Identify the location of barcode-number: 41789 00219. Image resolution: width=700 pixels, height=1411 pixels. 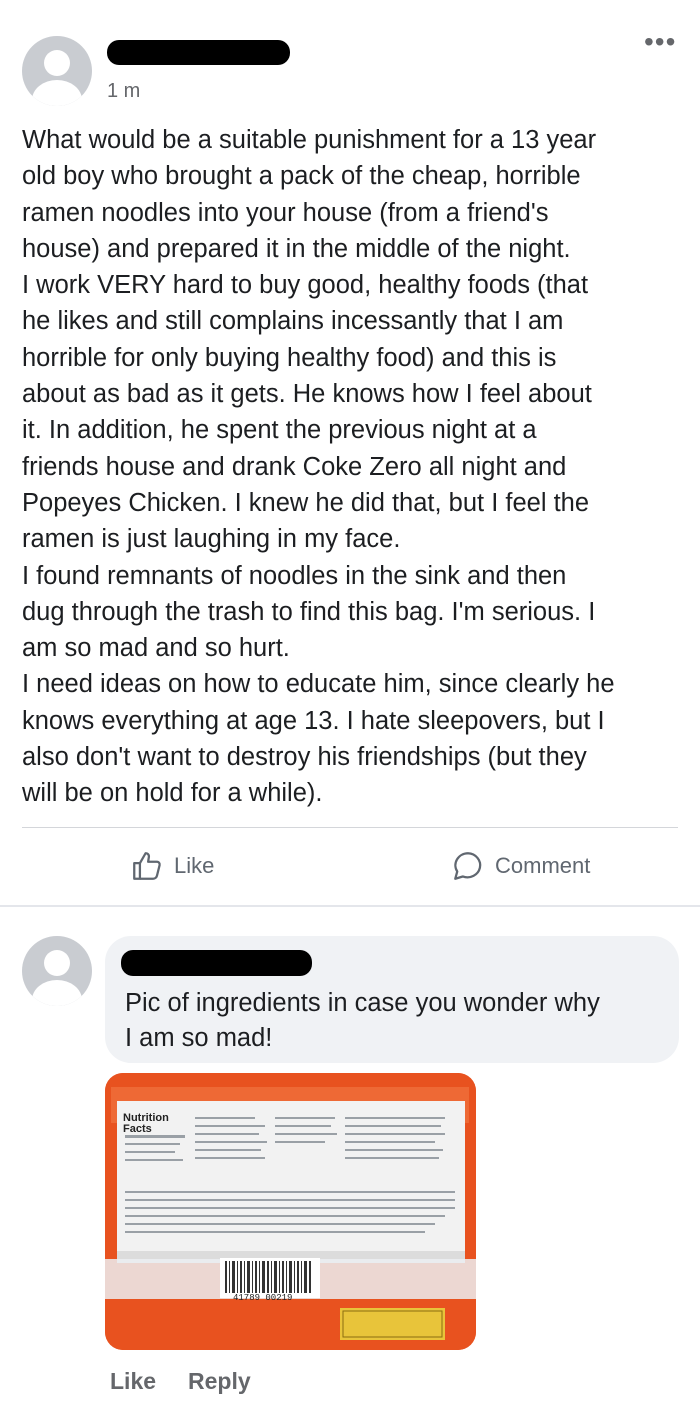
(263, 1298).